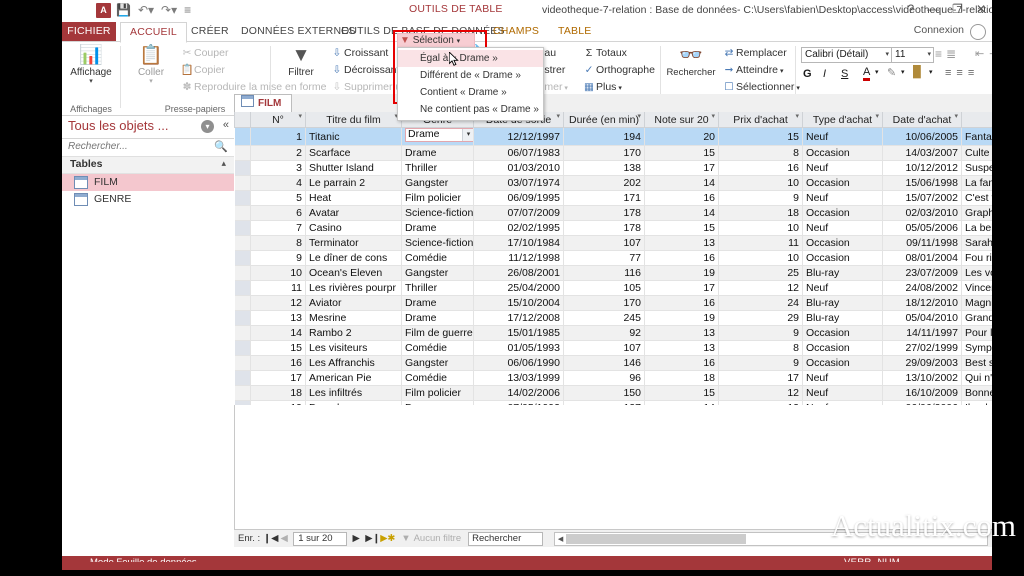  Describe the element at coordinates (204, 53) in the screenshot. I see `couper-button: ✂ Couper` at that location.